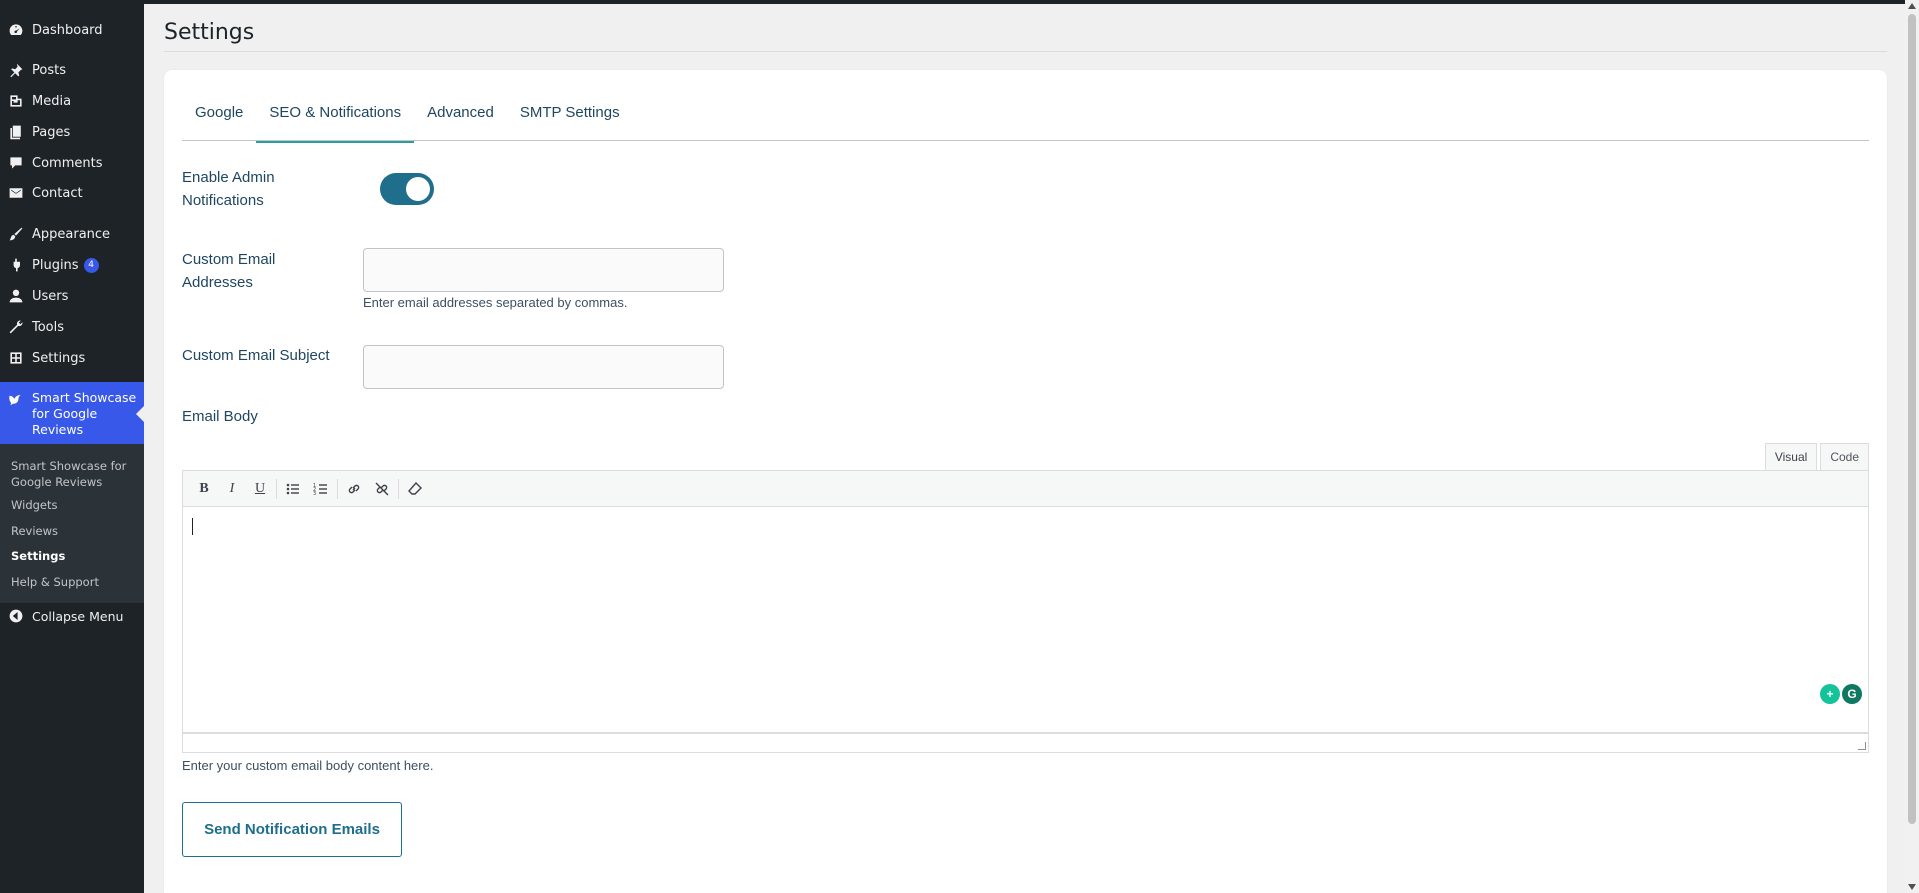 Image resolution: width=1919 pixels, height=893 pixels. I want to click on sidebar-item-label: Plugins, so click(55, 265).